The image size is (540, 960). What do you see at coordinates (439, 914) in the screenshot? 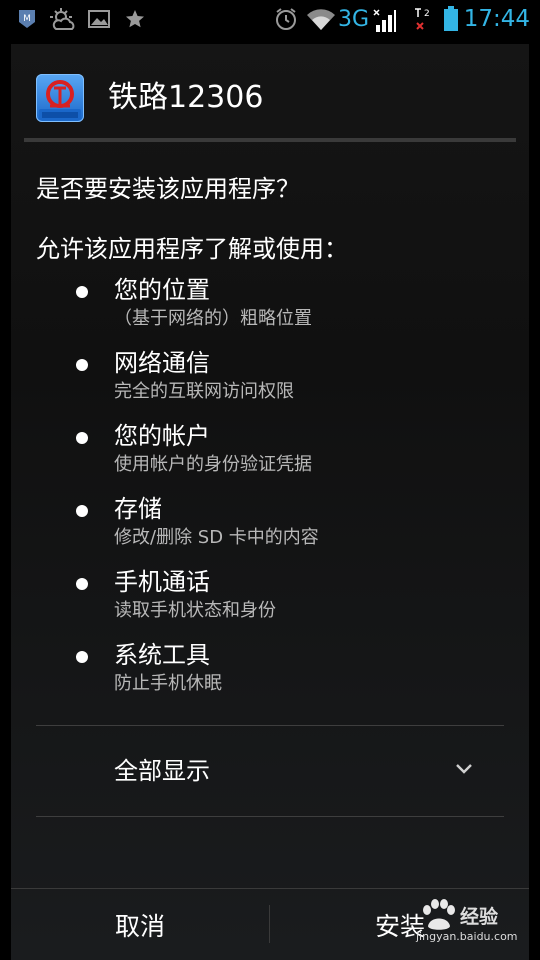
I see `paw-logo-icon` at bounding box center [439, 914].